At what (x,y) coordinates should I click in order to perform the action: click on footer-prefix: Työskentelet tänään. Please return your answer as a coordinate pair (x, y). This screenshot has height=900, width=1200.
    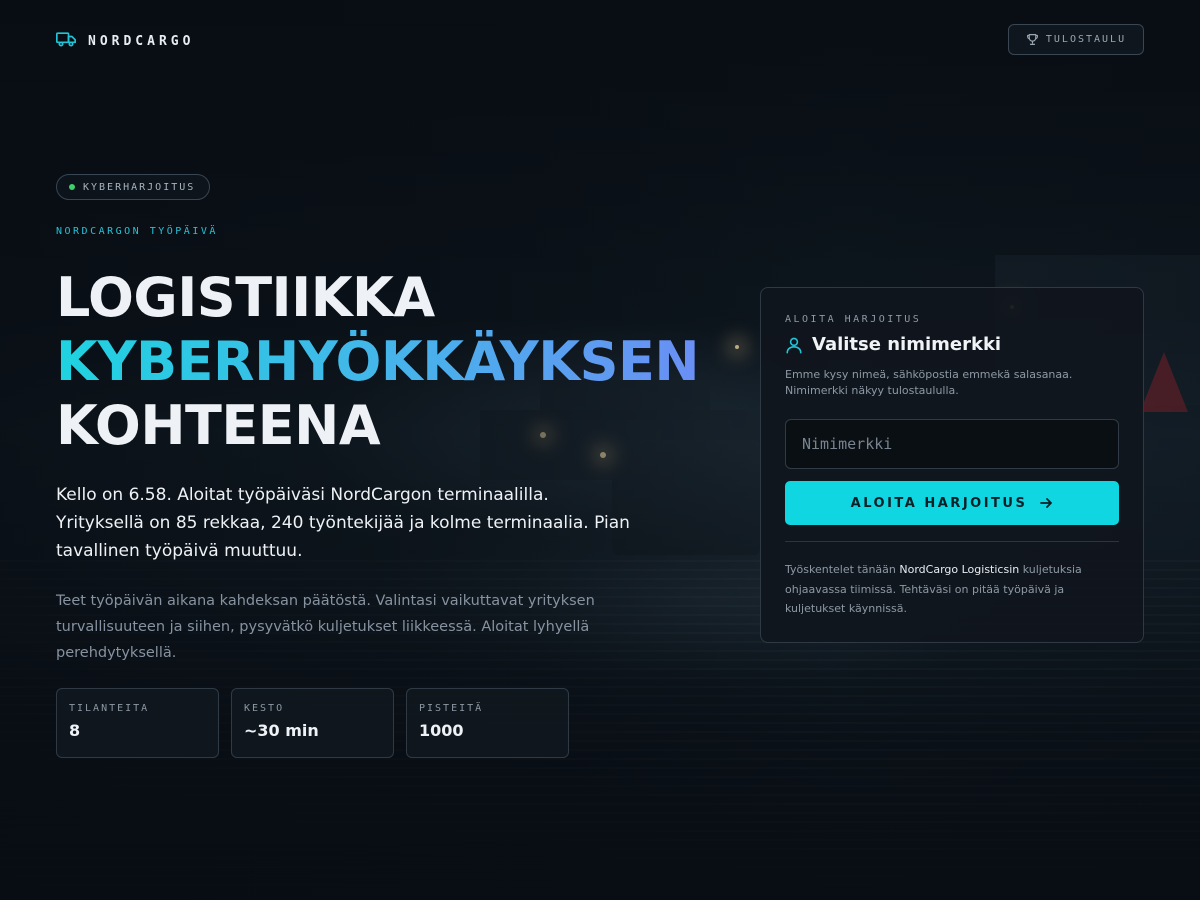
    Looking at the image, I should click on (842, 569).